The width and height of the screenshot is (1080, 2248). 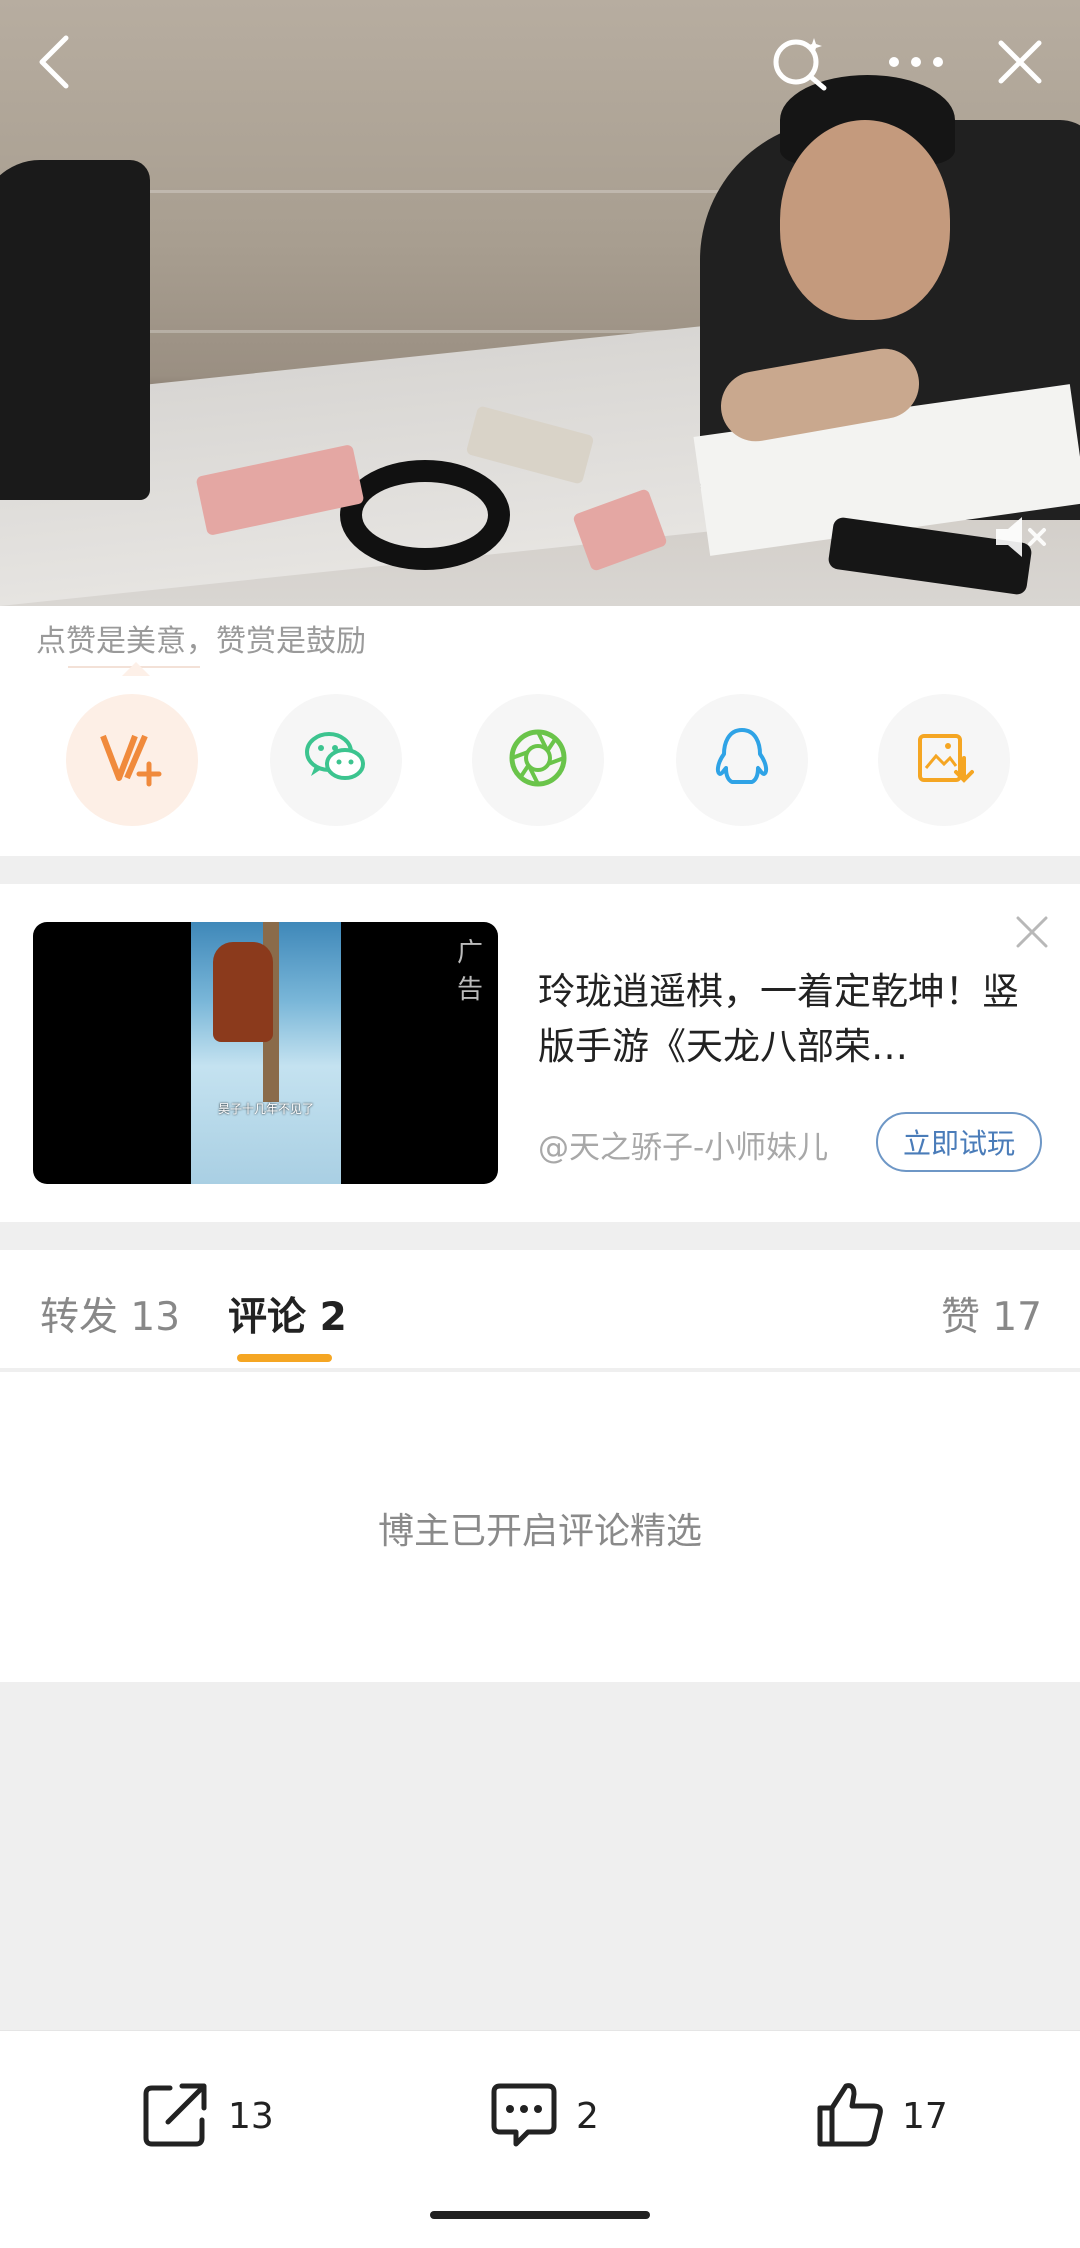 I want to click on share-qq-button, so click(x=742, y=760).